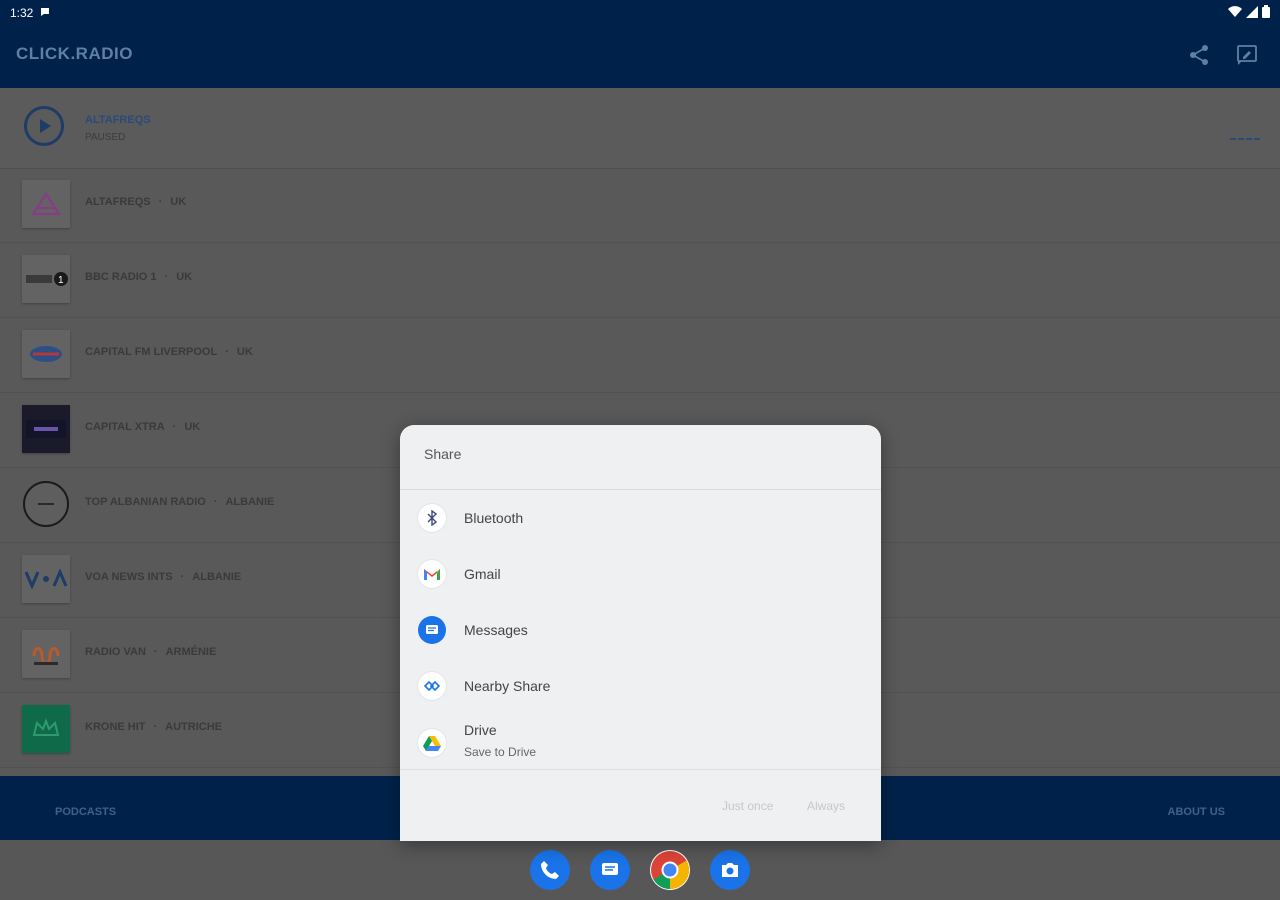 This screenshot has height=900, width=1280. I want to click on nearby-share-icon, so click(432, 686).